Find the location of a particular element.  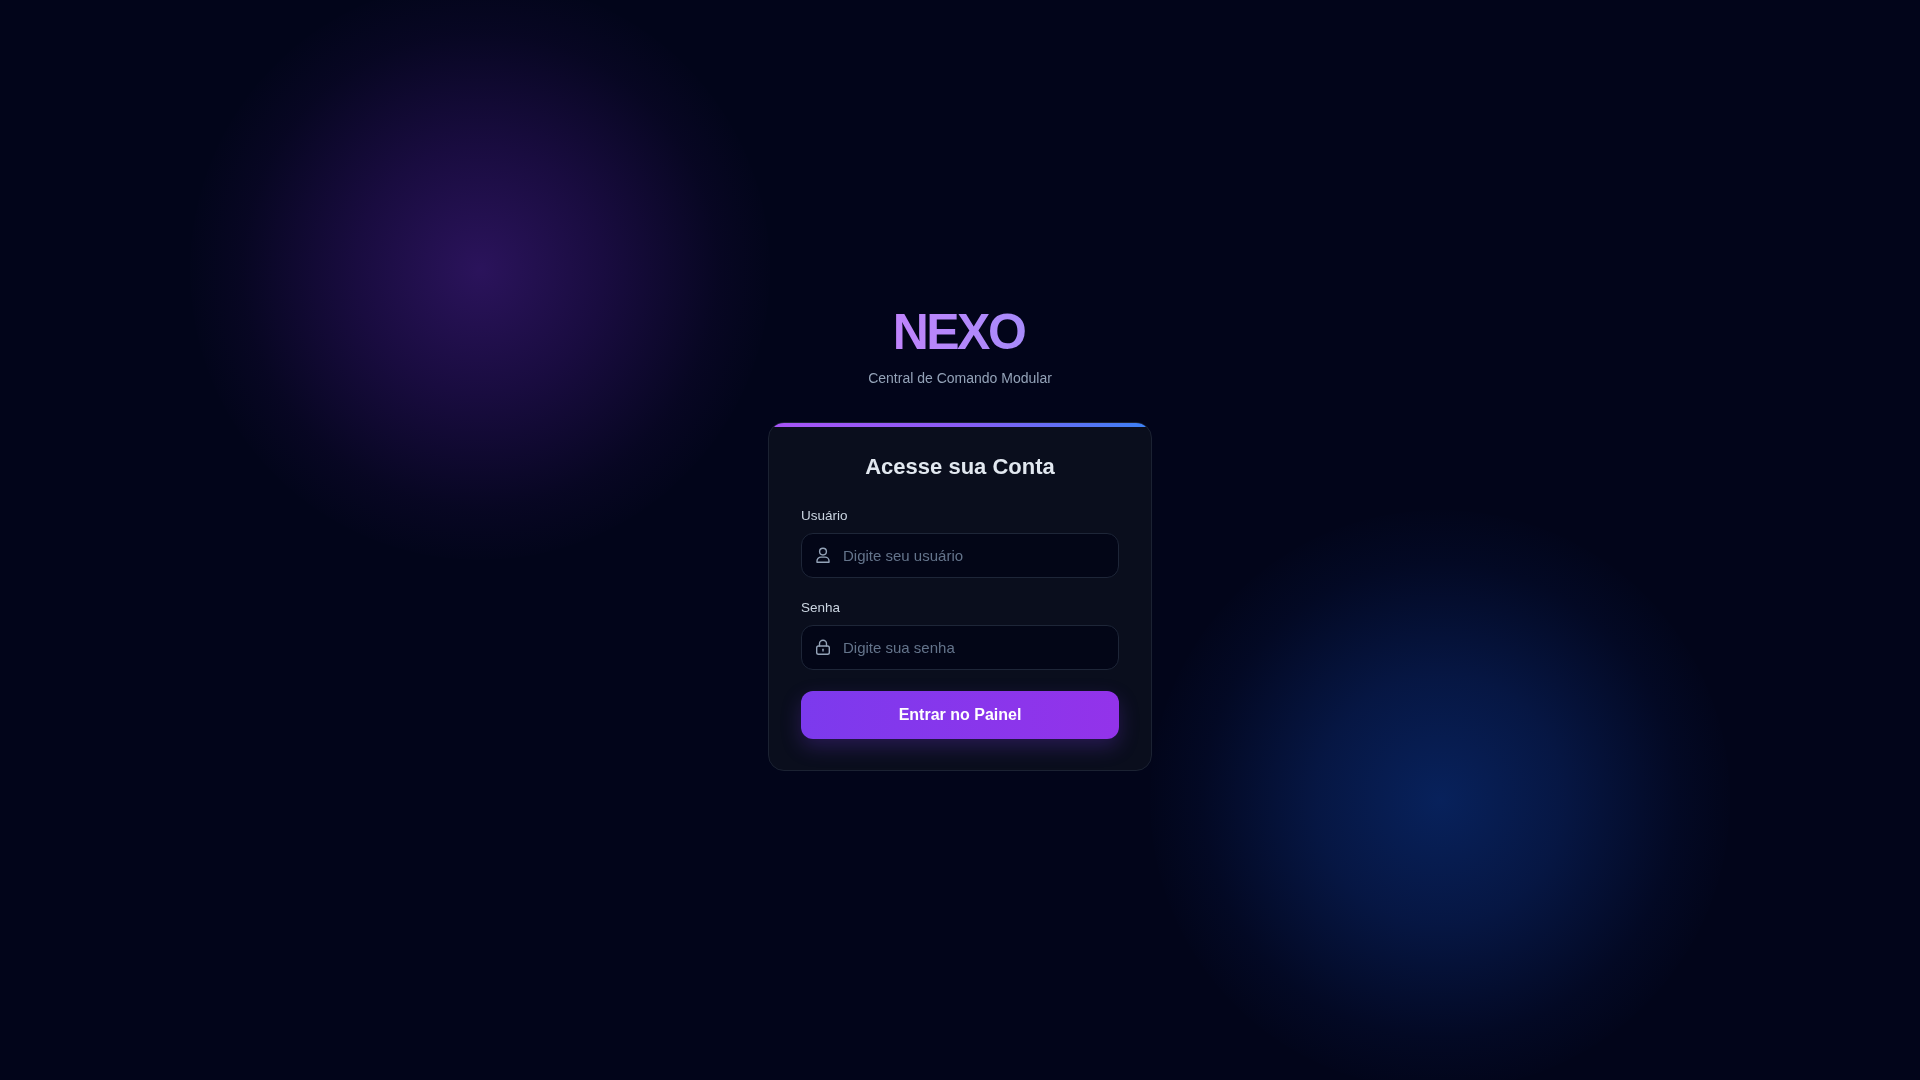

submit-button: Entrar no Painel is located at coordinates (960, 715).